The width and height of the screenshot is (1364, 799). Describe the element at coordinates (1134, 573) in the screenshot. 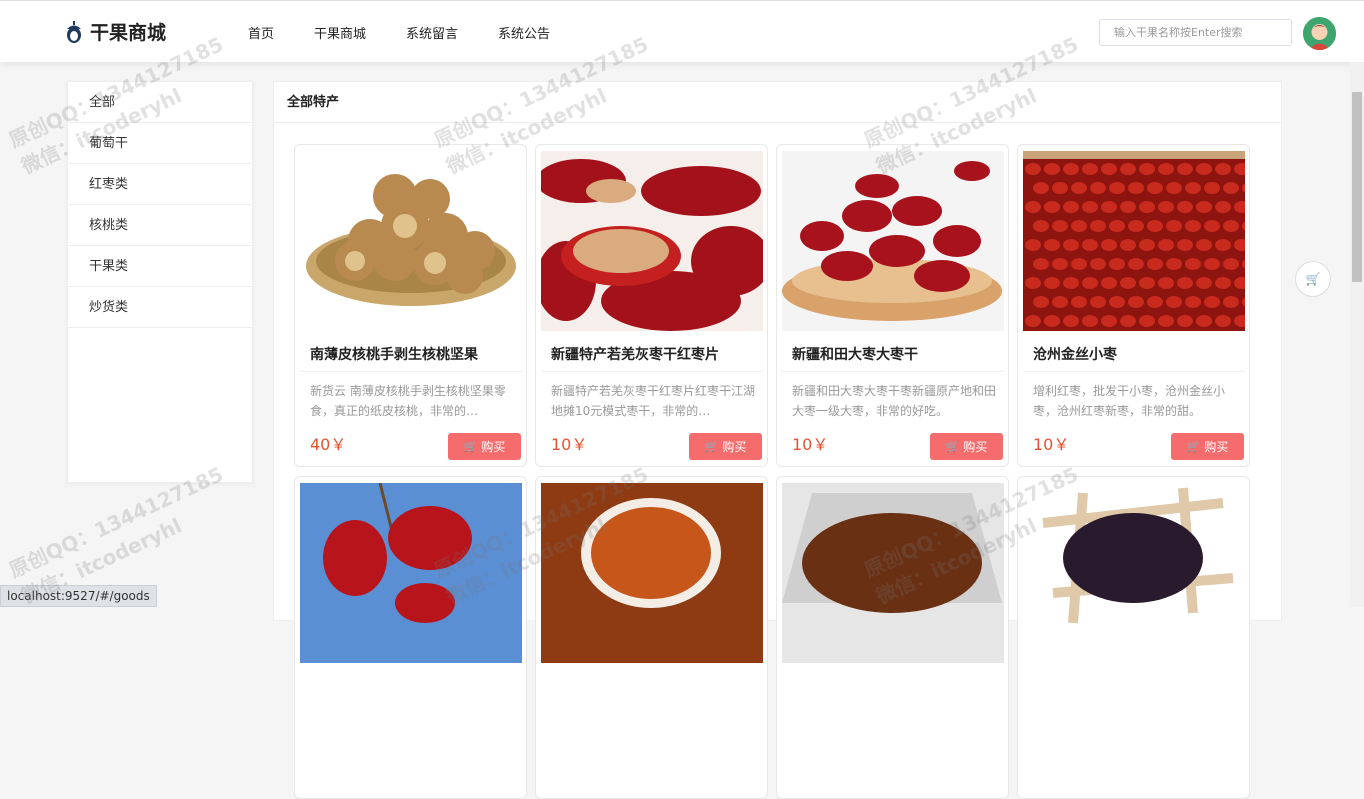

I see `product-image-black-raisins` at that location.